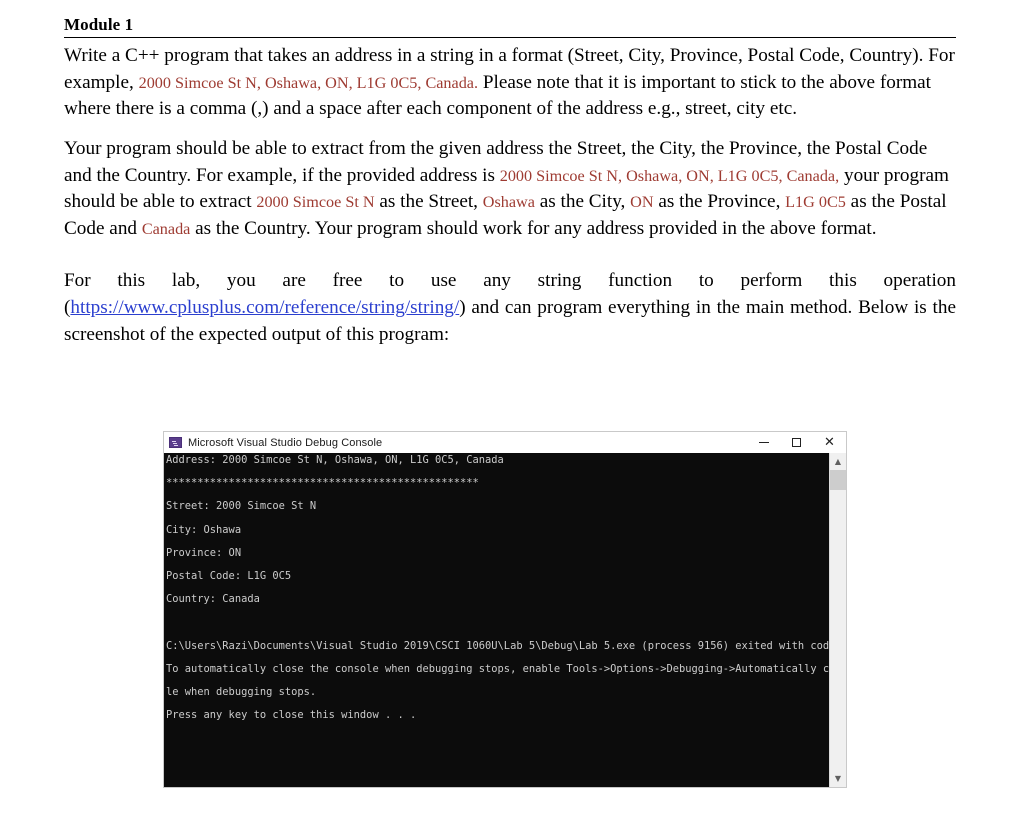 The height and width of the screenshot is (833, 1018). Describe the element at coordinates (815, 202) in the screenshot. I see `paragraph-2-postal-code-value: L1G 0C5` at that location.